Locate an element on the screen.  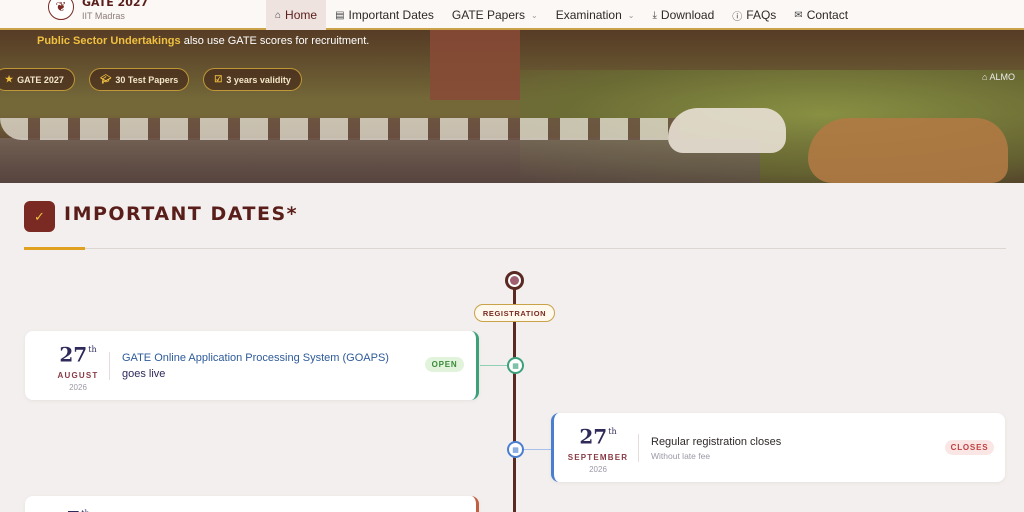
graduation-cap-icon: 🎓︎ is located at coordinates (105, 79).